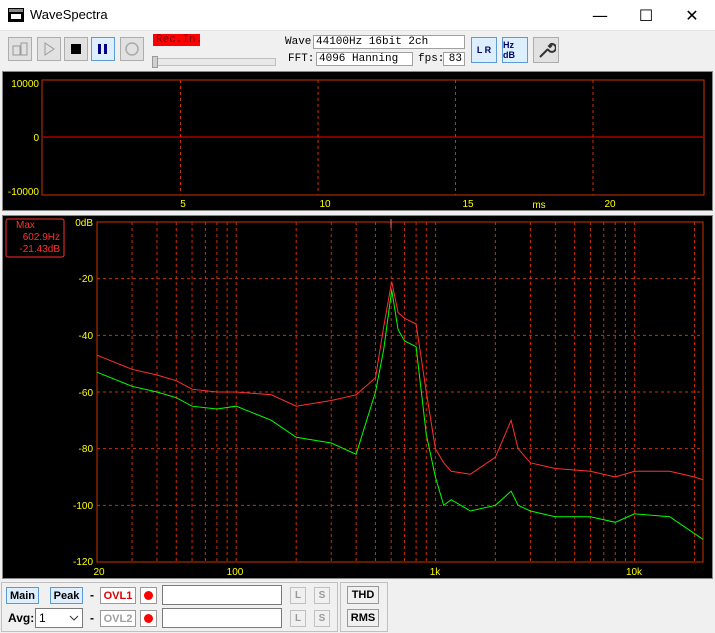  What do you see at coordinates (36, 138) in the screenshot?
I see `wave-y-tick: 0` at bounding box center [36, 138].